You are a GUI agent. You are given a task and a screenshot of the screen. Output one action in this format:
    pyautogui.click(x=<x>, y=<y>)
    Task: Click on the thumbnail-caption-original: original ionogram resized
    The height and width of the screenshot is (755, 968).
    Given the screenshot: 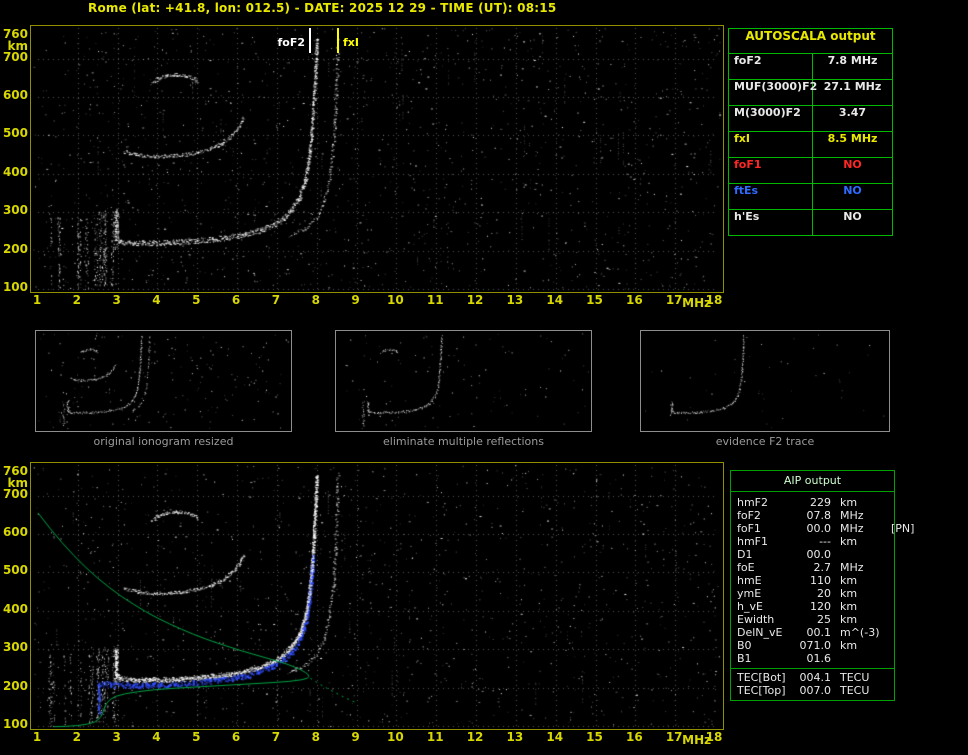 What is the action you would take?
    pyautogui.click(x=163, y=441)
    